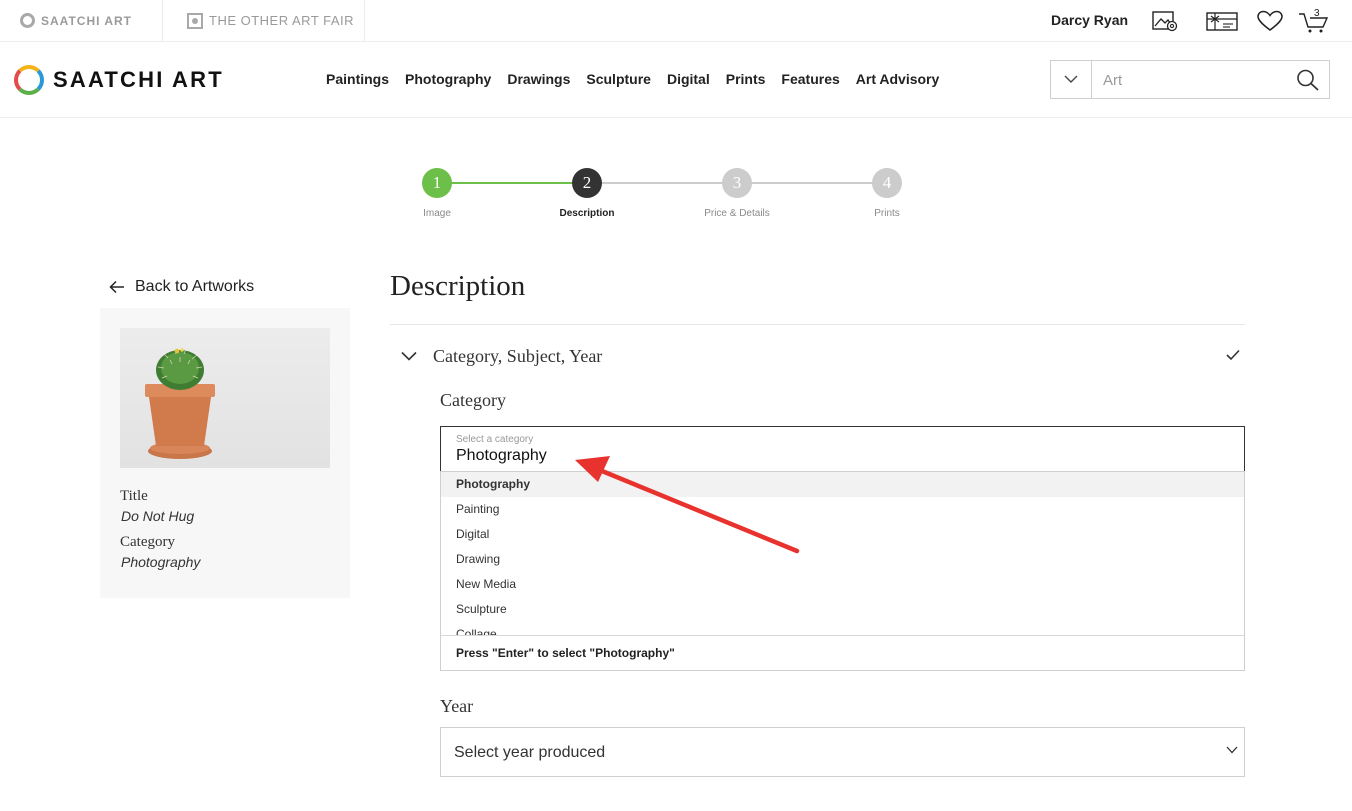 Image resolution: width=1352 pixels, height=811 pixels. Describe the element at coordinates (1308, 80) in the screenshot. I see `search-icon` at that location.